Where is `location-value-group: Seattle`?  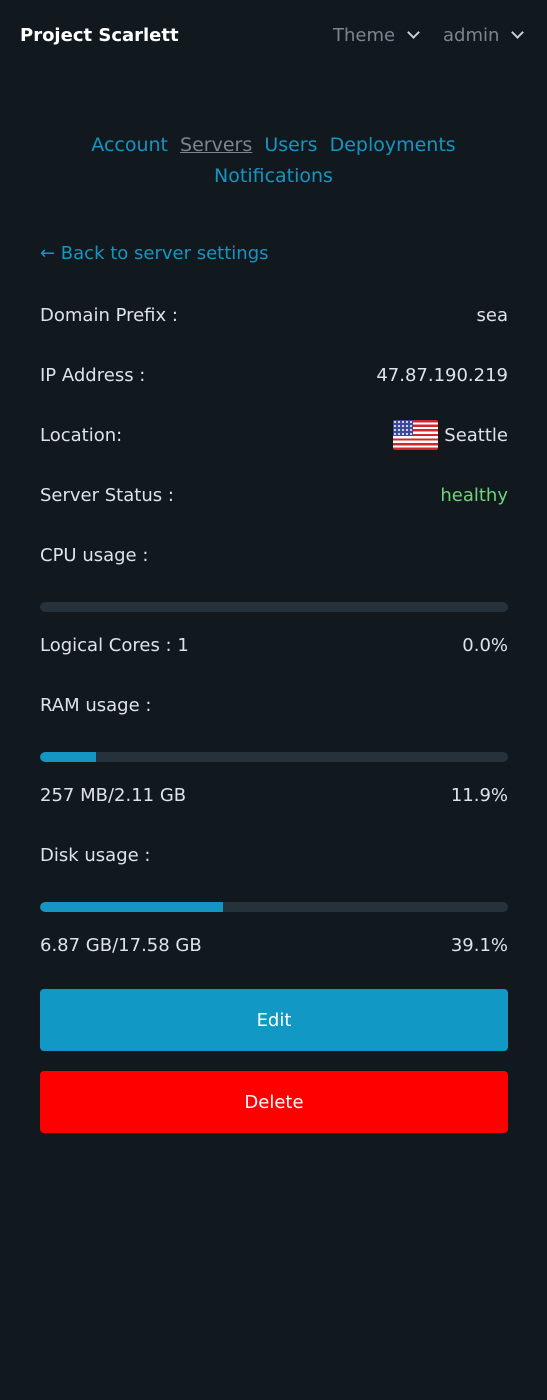
location-value-group: Seattle is located at coordinates (450, 435).